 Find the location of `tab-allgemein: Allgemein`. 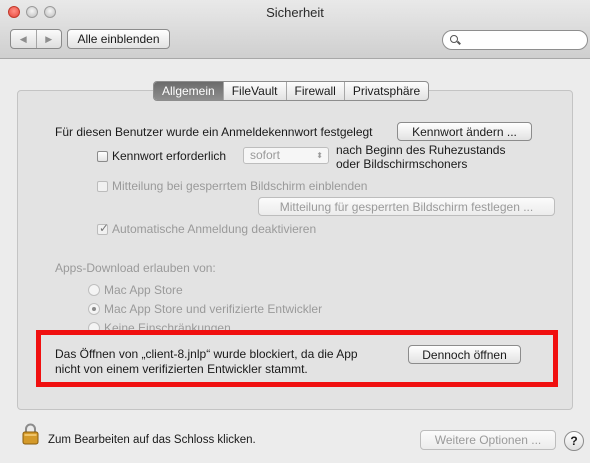

tab-allgemein: Allgemein is located at coordinates (188, 91).